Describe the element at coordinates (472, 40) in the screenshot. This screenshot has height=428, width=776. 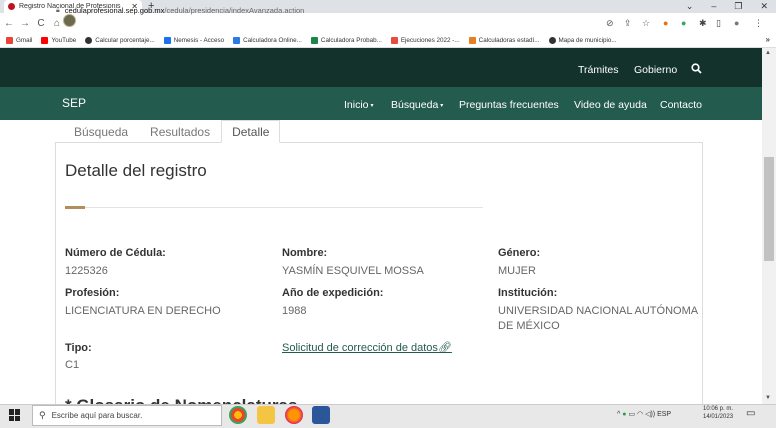
I see `bookmark-orange-icon` at that location.